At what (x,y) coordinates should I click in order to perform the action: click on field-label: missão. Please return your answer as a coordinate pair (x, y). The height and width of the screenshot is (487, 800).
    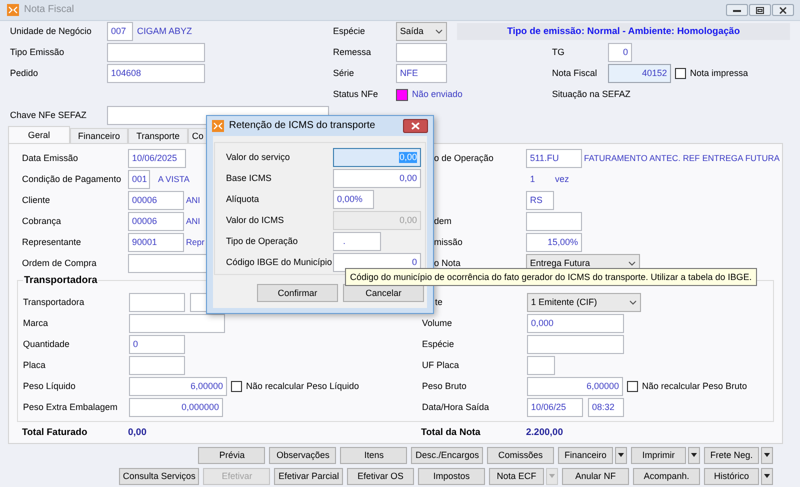
    Looking at the image, I should click on (448, 242).